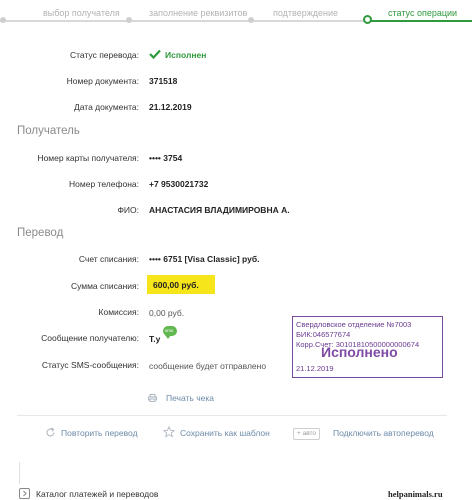 The height and width of the screenshot is (500, 472). What do you see at coordinates (102, 81) in the screenshot?
I see `doc-number-label: Номер документа:` at bounding box center [102, 81].